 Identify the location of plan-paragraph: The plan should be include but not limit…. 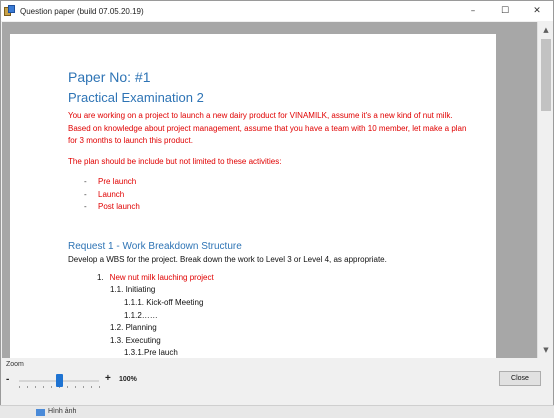
(175, 161).